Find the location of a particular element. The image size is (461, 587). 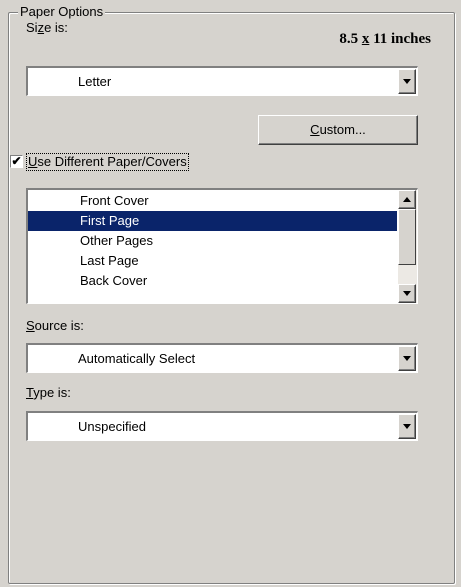

source-label-text: ource is: is located at coordinates (59, 325).